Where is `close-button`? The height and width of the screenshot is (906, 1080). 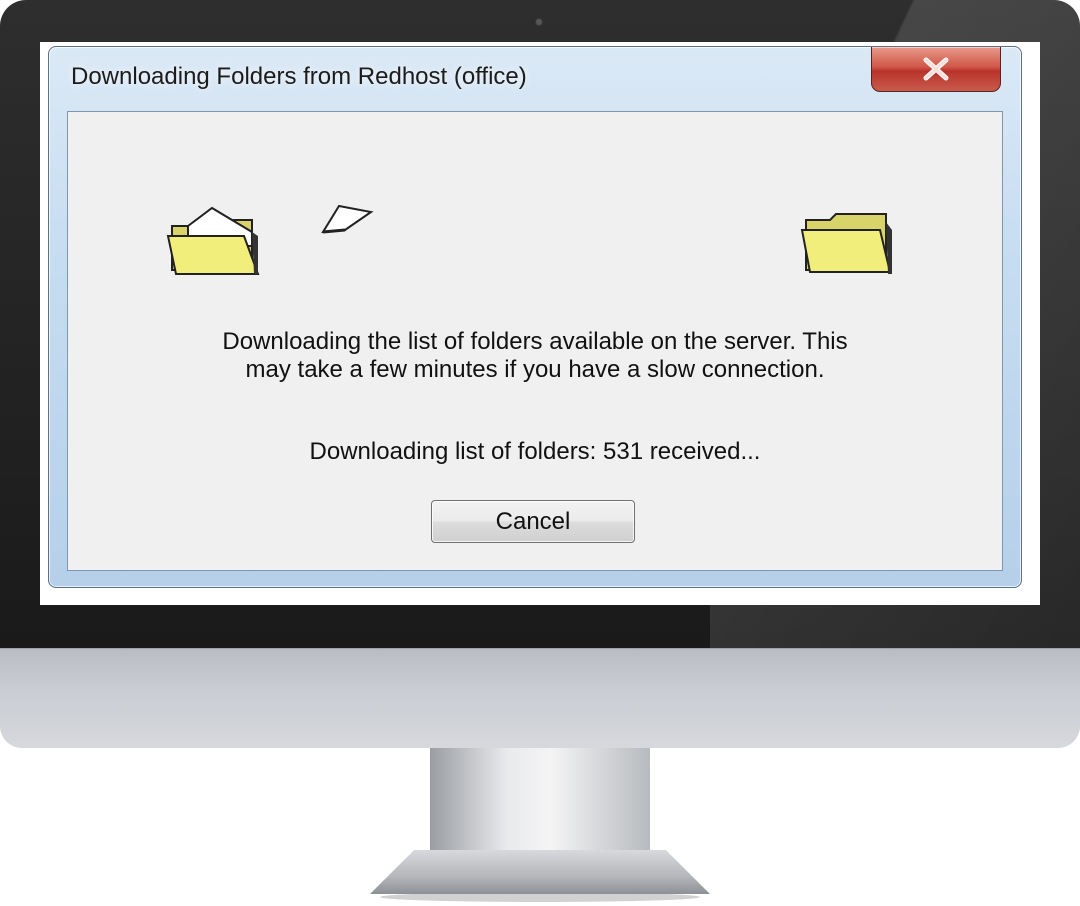 close-button is located at coordinates (936, 69).